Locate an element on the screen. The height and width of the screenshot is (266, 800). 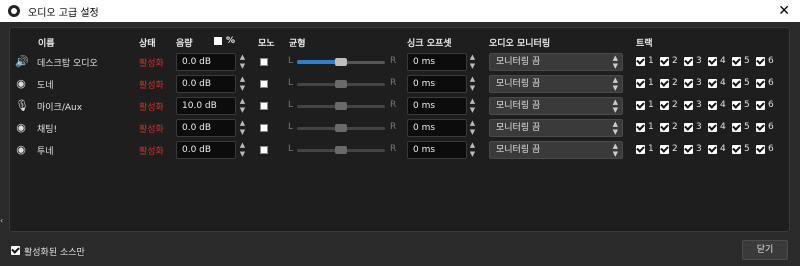
volume-input: 10.0 dB is located at coordinates (206, 106).